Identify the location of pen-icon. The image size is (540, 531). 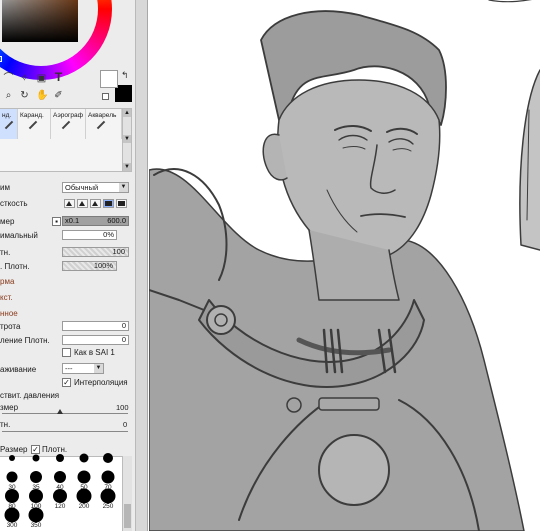
(9, 125).